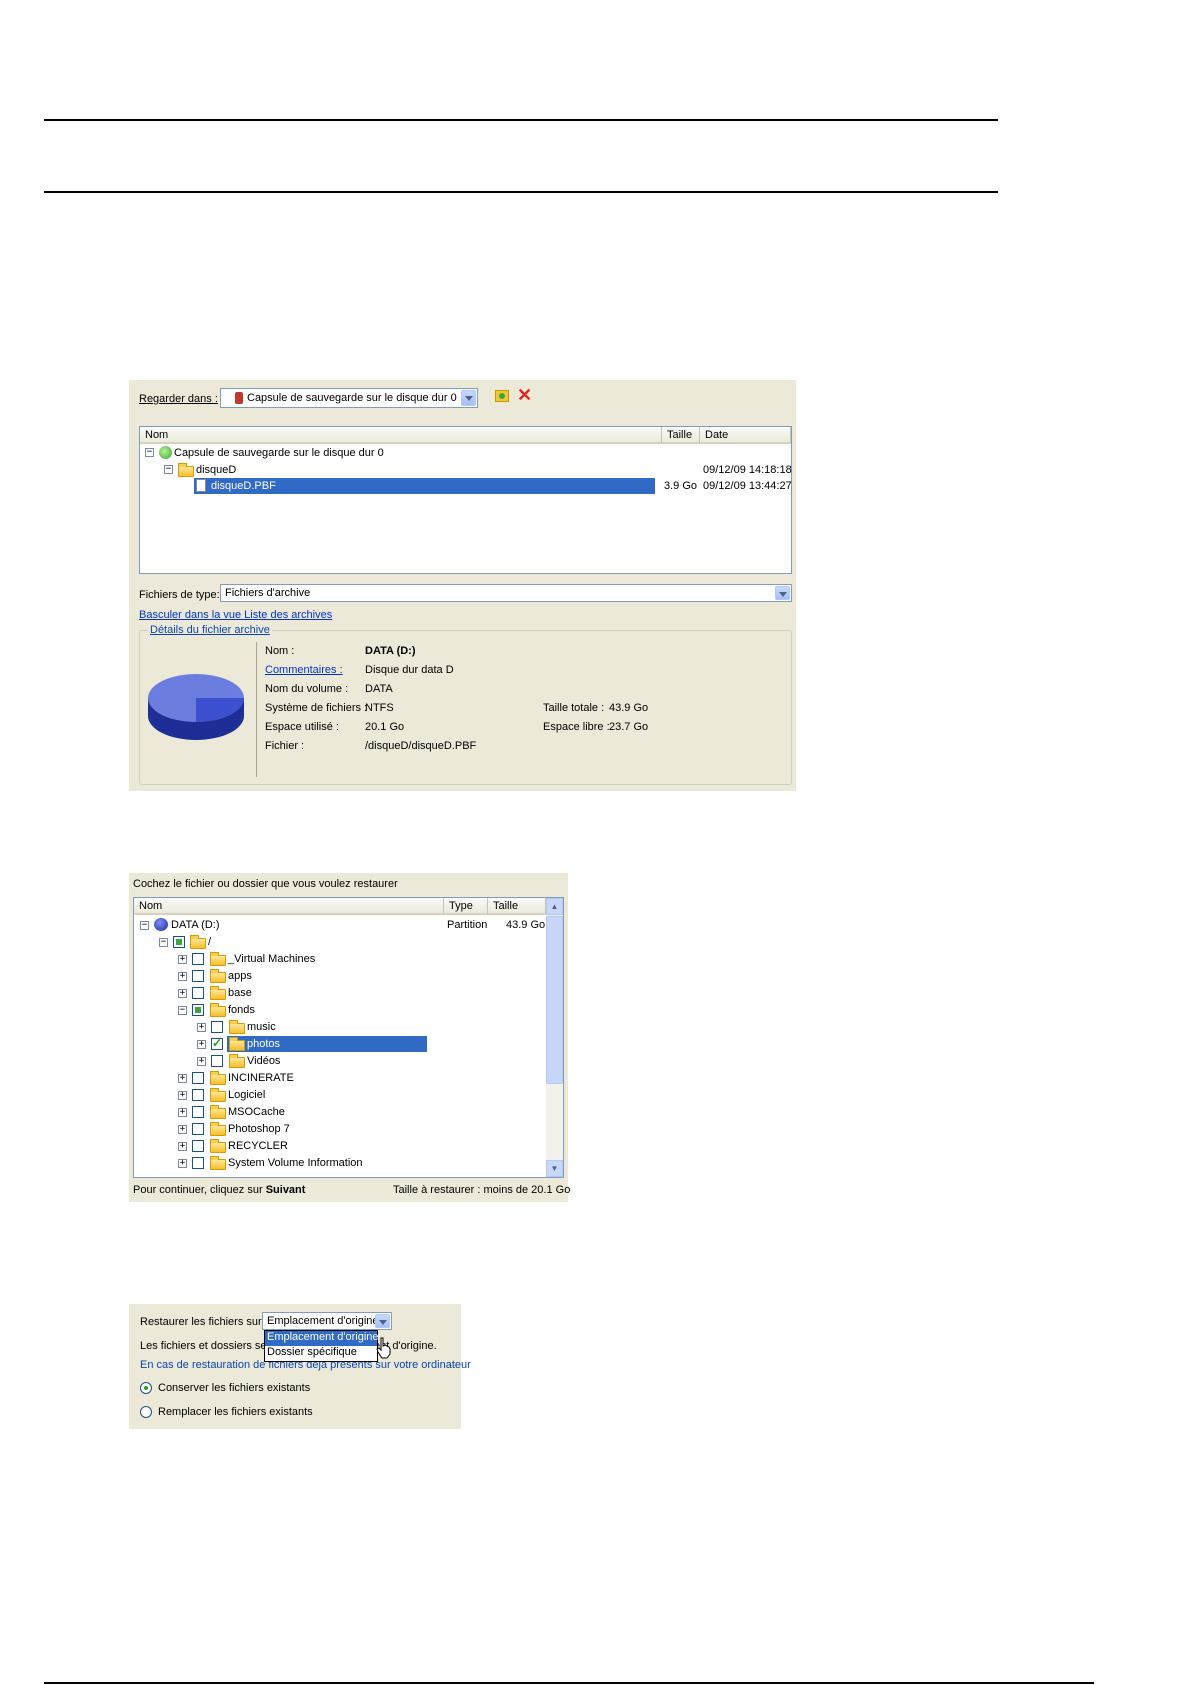  What do you see at coordinates (295, 1163) in the screenshot?
I see `item-name: System Volume Information` at bounding box center [295, 1163].